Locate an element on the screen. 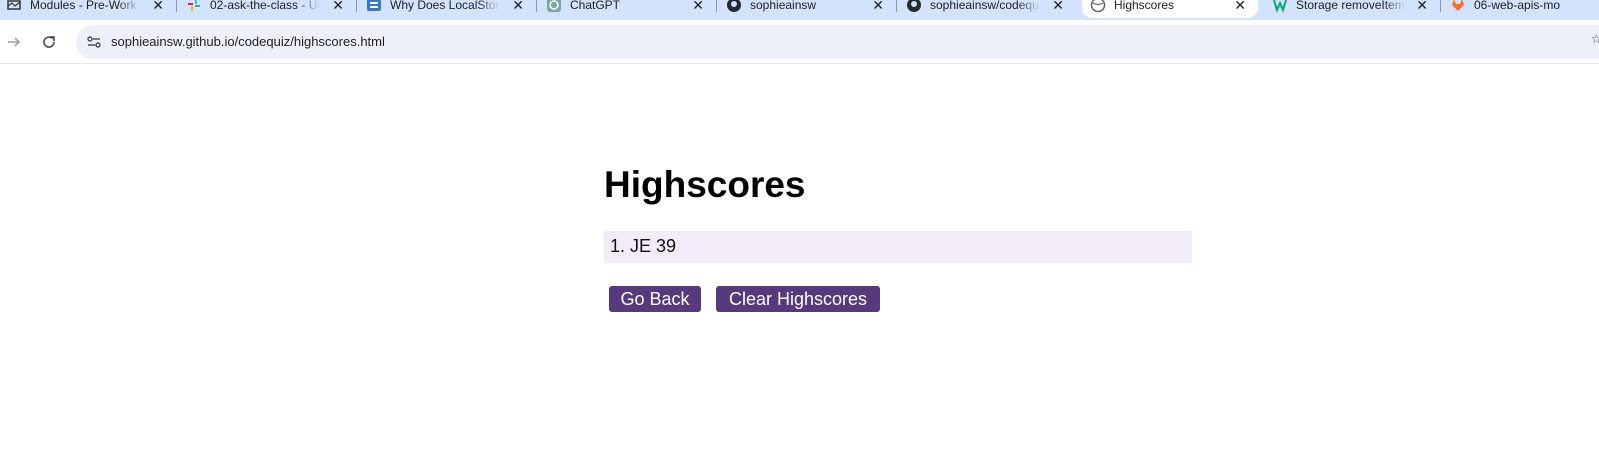 The image size is (1599, 465). list-item: 1. JE 39 is located at coordinates (898, 247).